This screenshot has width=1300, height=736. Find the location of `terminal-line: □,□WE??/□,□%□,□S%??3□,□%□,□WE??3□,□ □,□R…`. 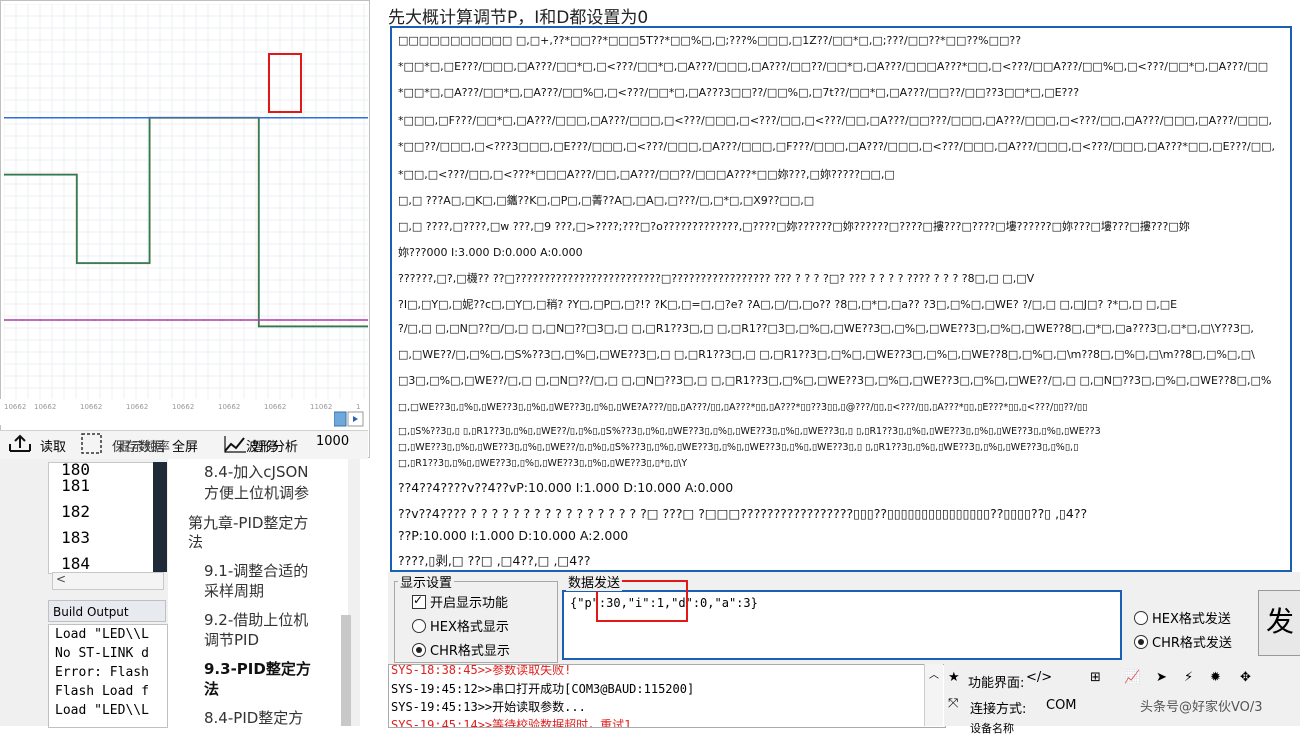

terminal-line: □,□WE??/□,□%□,□S%??3□,□%□,□WE??3□,□ □,□R… is located at coordinates (826, 354).